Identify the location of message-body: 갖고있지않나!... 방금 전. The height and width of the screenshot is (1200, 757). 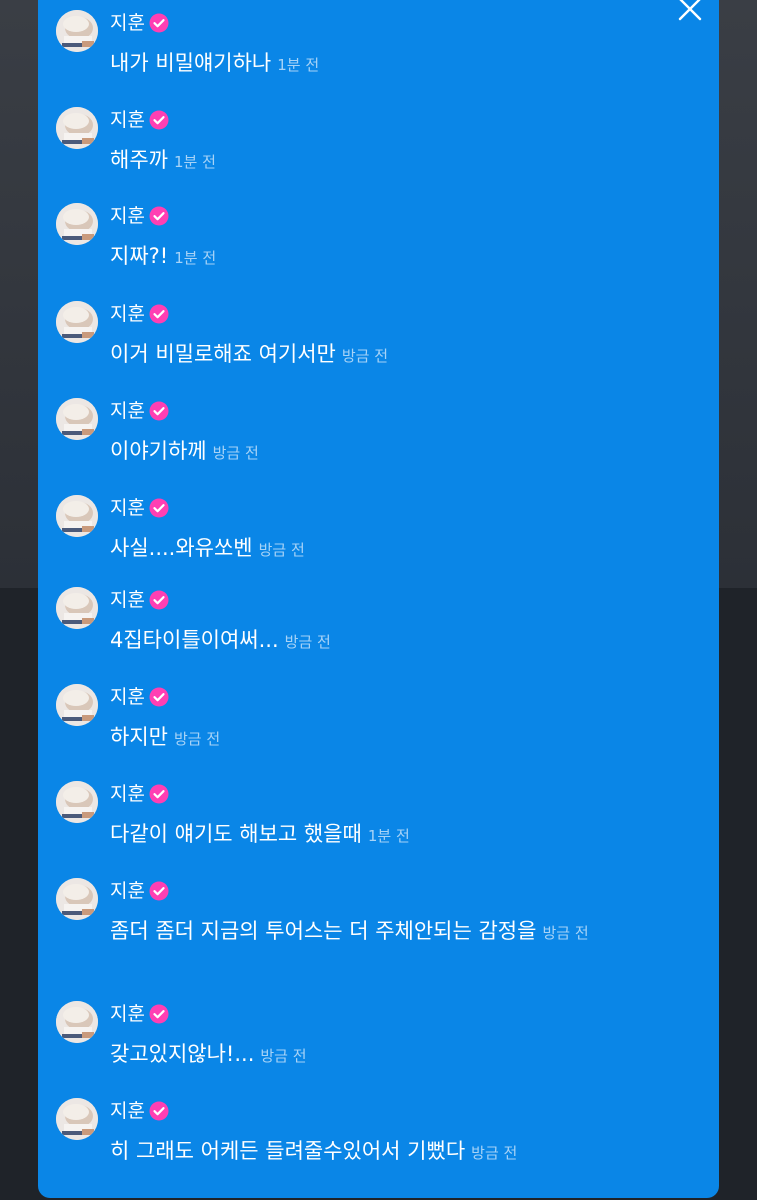
(390, 1055).